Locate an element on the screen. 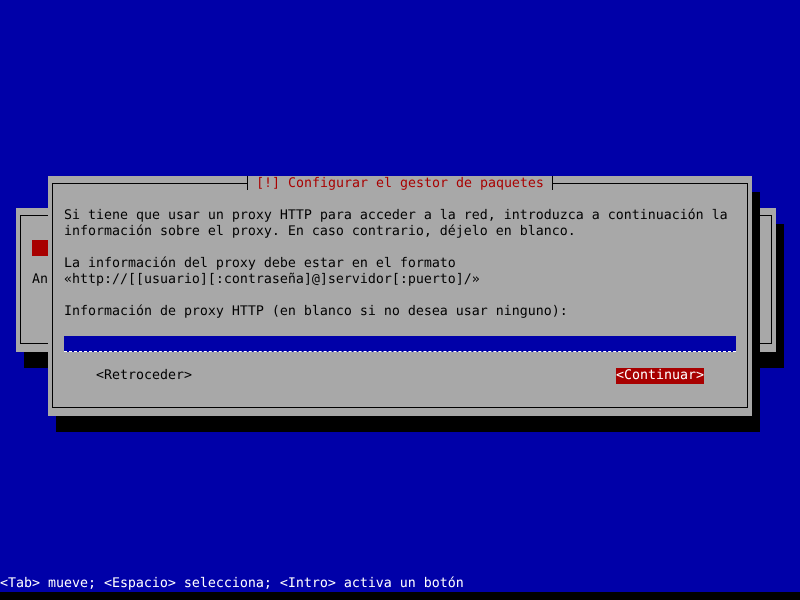  dialog-title: [!] Configurar el gestor de paquetes is located at coordinates (400, 183).